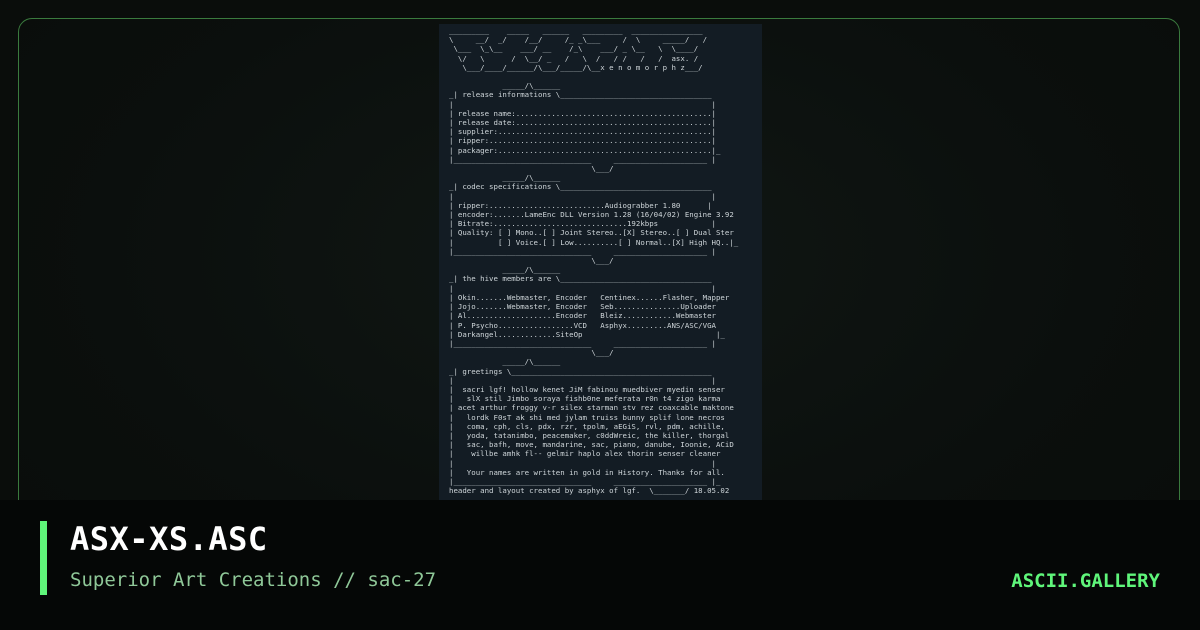  What do you see at coordinates (43, 558) in the screenshot?
I see `accent-bar` at bounding box center [43, 558].